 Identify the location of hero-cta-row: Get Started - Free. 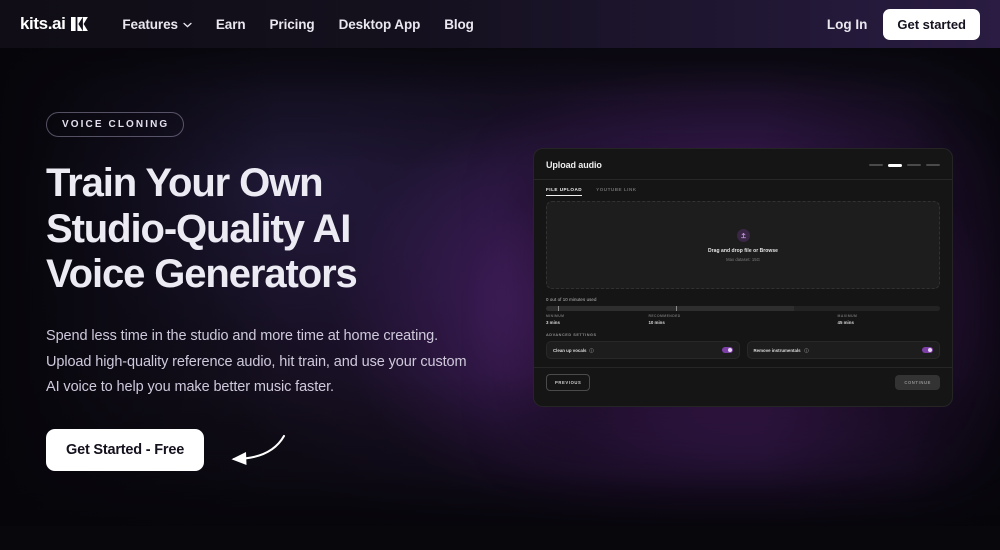
(286, 450).